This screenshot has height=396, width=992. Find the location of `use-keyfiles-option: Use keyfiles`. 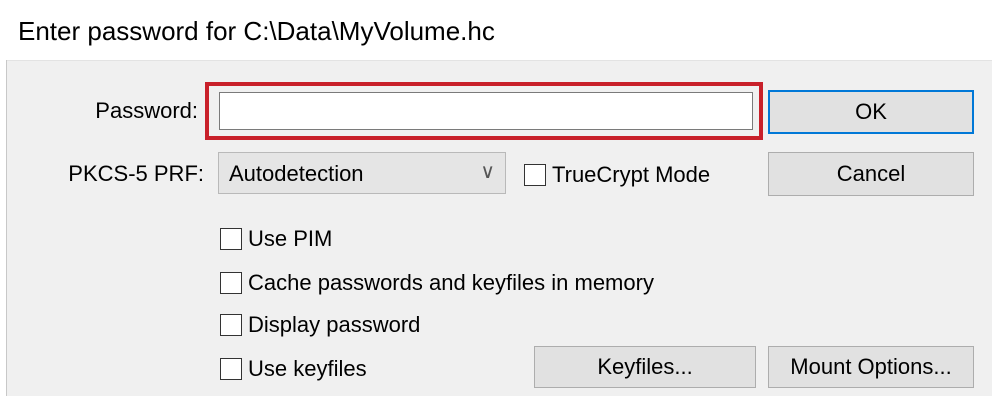

use-keyfiles-option: Use keyfiles is located at coordinates (293, 369).